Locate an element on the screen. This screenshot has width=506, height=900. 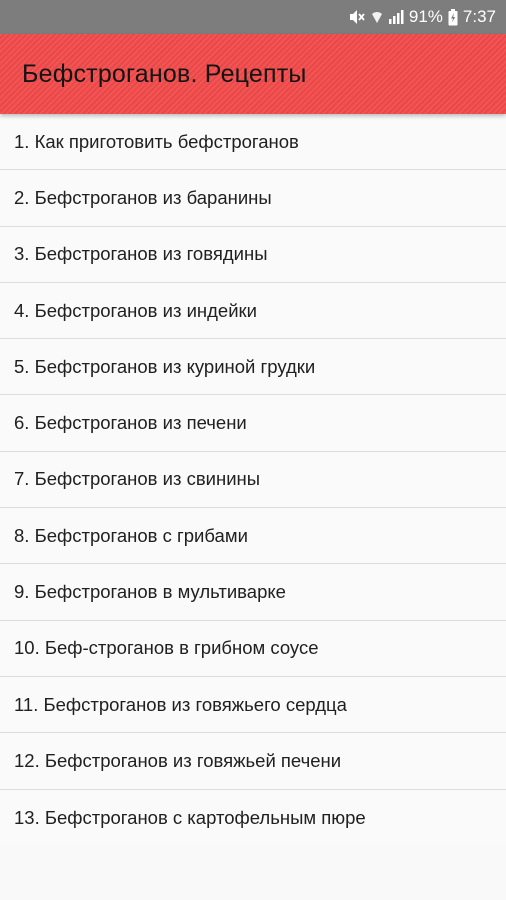
page-title: Бефстроганов. Рецепты is located at coordinates (164, 73).